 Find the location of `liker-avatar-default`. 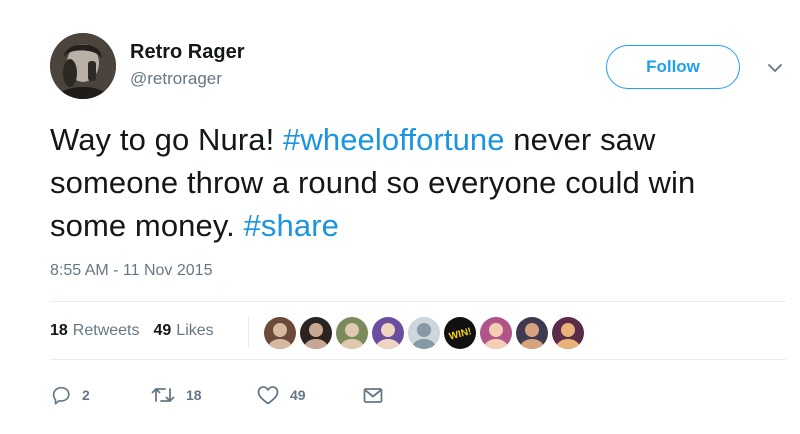

liker-avatar-default is located at coordinates (424, 333).